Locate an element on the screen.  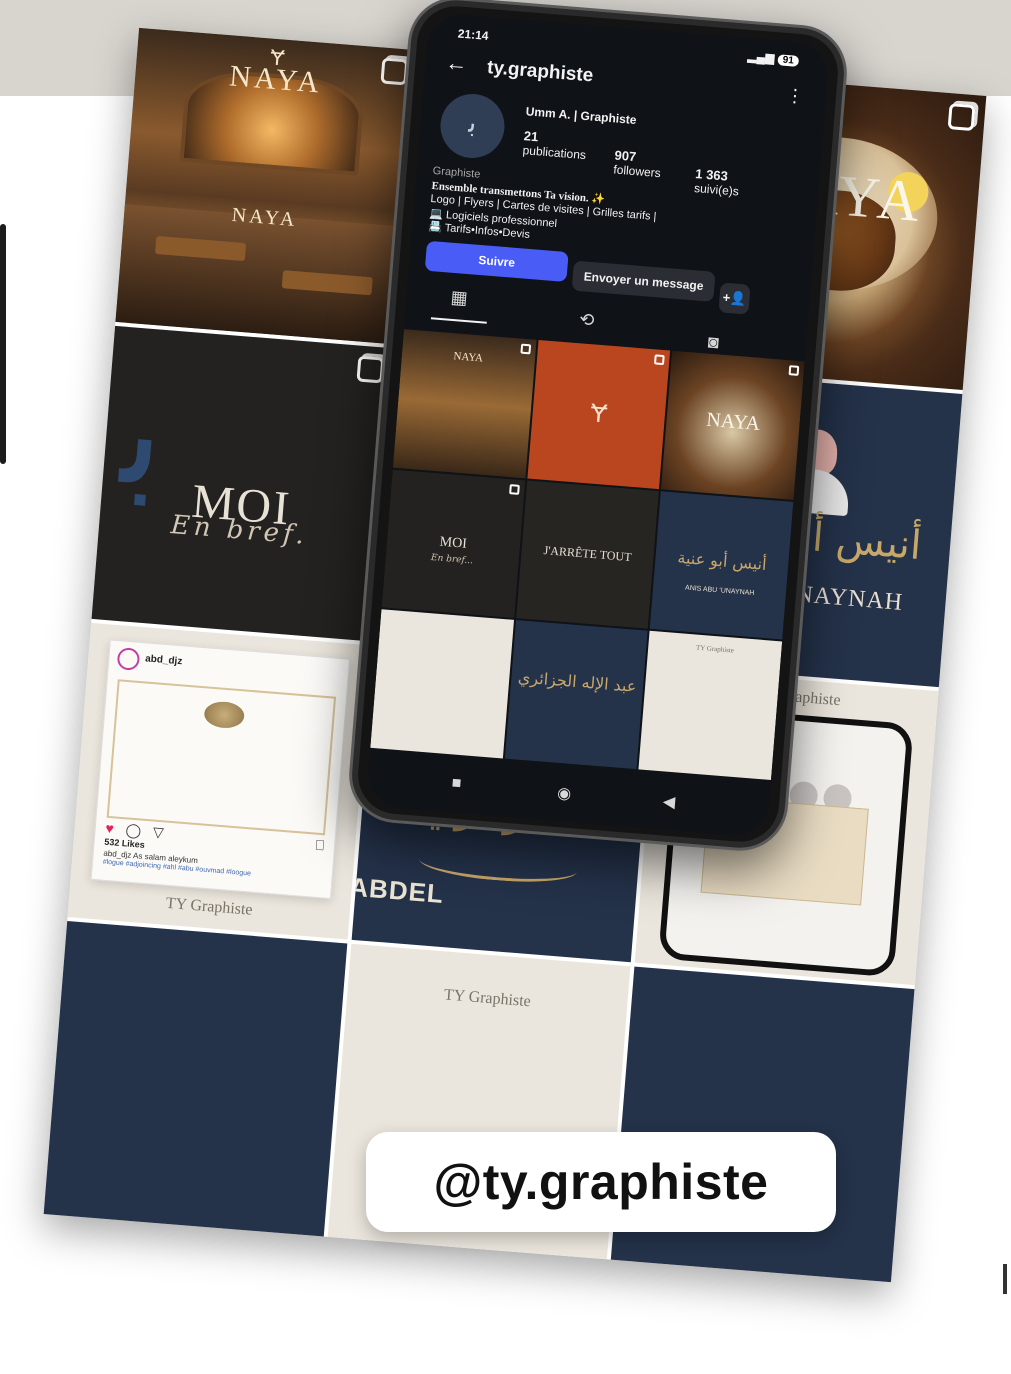
ty-graphiste-signature: TY Graphiste is located at coordinates (487, 998).